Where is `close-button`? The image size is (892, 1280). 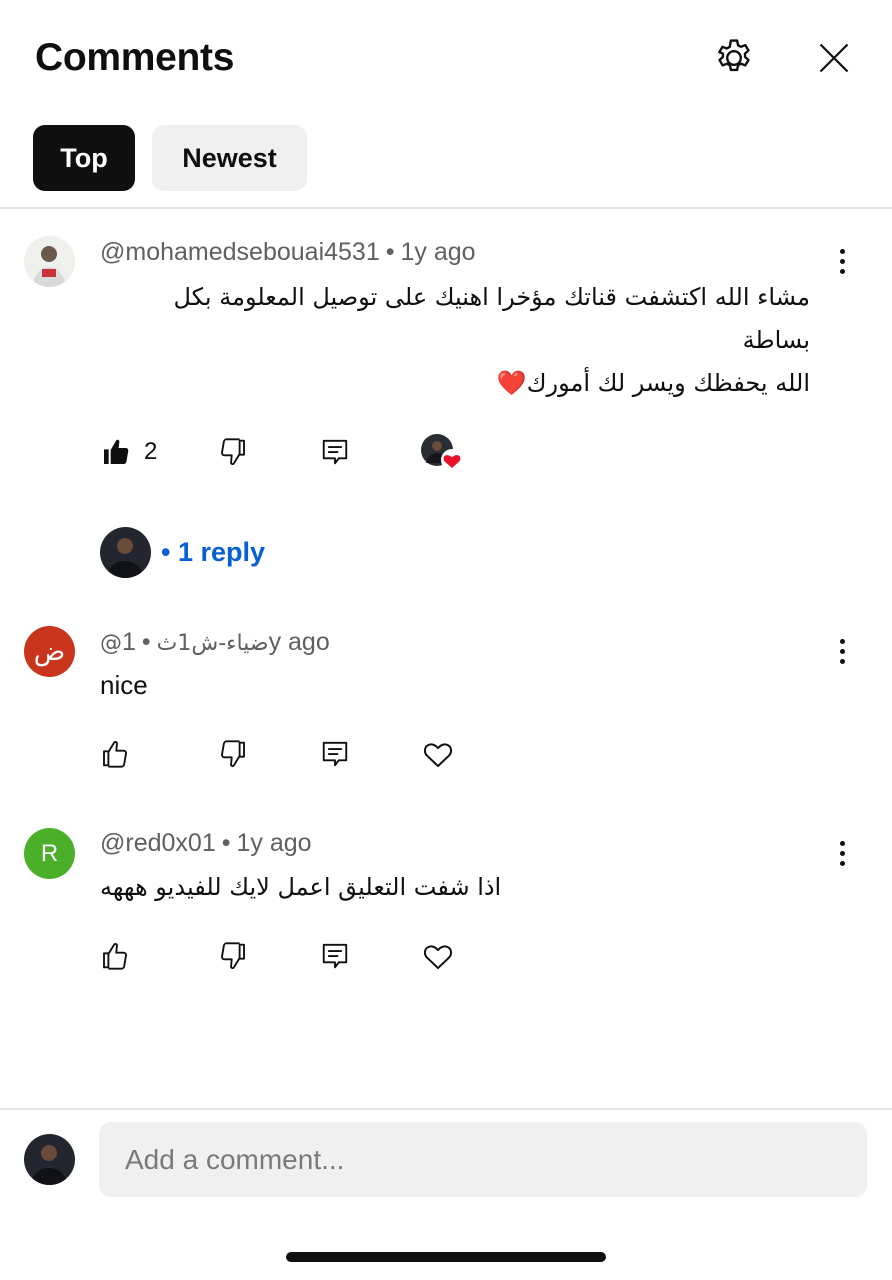
close-button is located at coordinates (834, 58).